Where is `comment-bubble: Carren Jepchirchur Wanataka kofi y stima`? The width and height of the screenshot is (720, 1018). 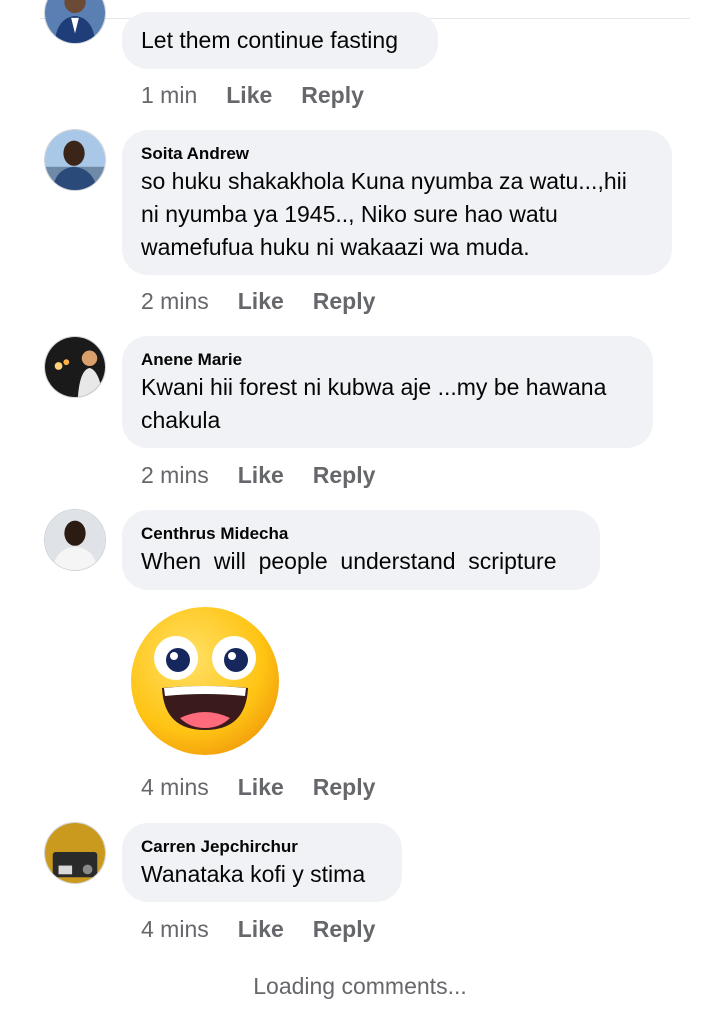
comment-bubble: Carren Jepchirchur Wanataka kofi y stima is located at coordinates (262, 862).